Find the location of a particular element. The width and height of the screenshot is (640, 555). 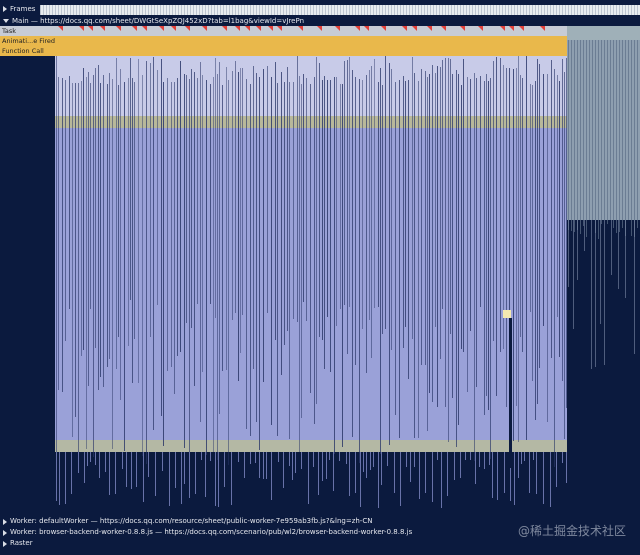

raster-track: Raster is located at coordinates (320, 543).